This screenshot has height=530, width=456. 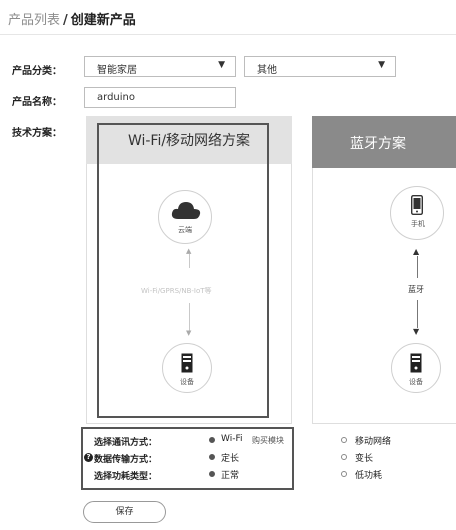 I want to click on radio-mobile-network, so click(x=344, y=440).